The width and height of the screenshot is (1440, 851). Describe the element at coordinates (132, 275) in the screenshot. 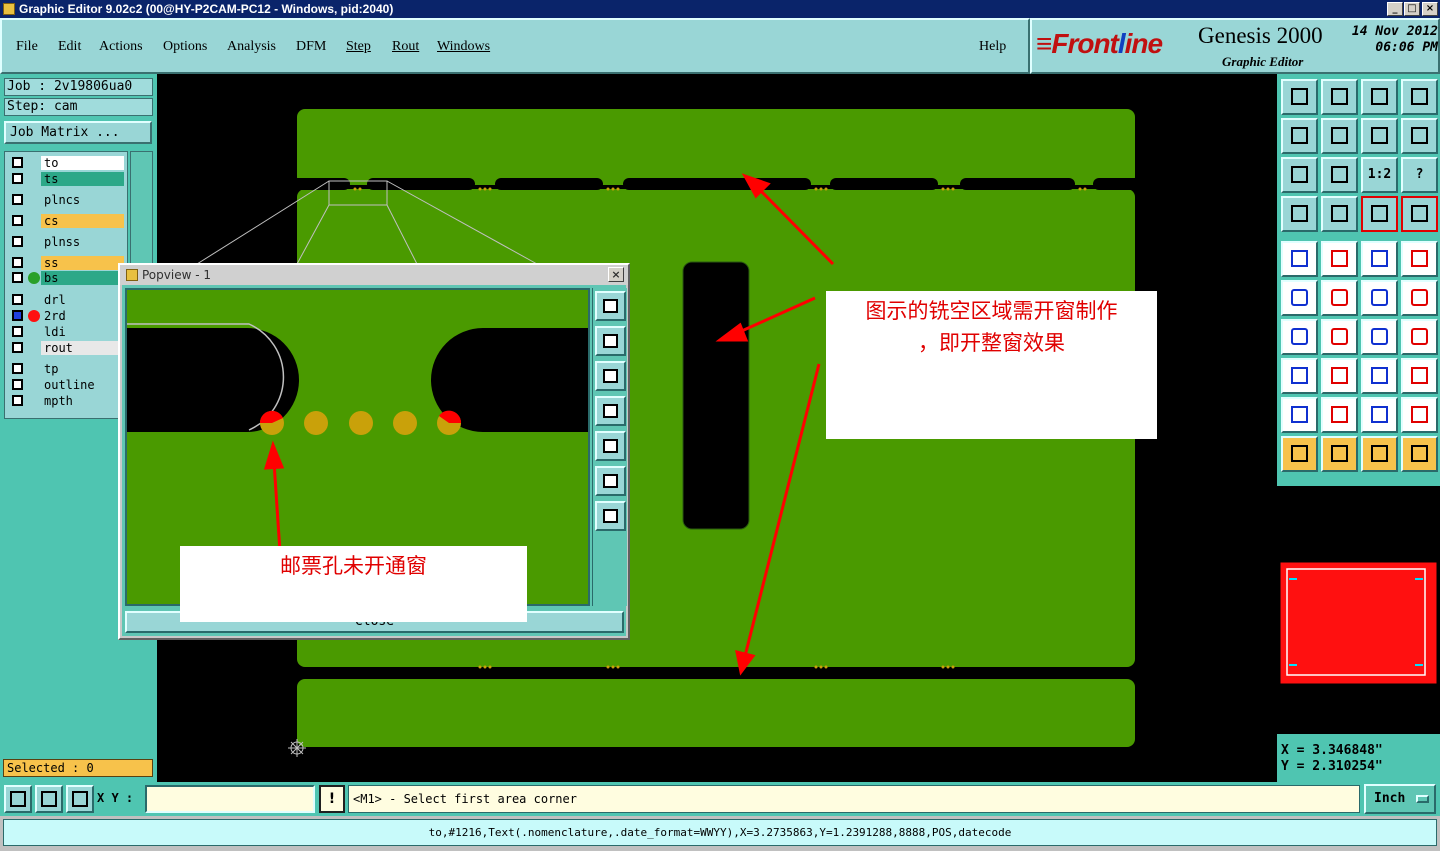

I see `popview-app-icon` at that location.